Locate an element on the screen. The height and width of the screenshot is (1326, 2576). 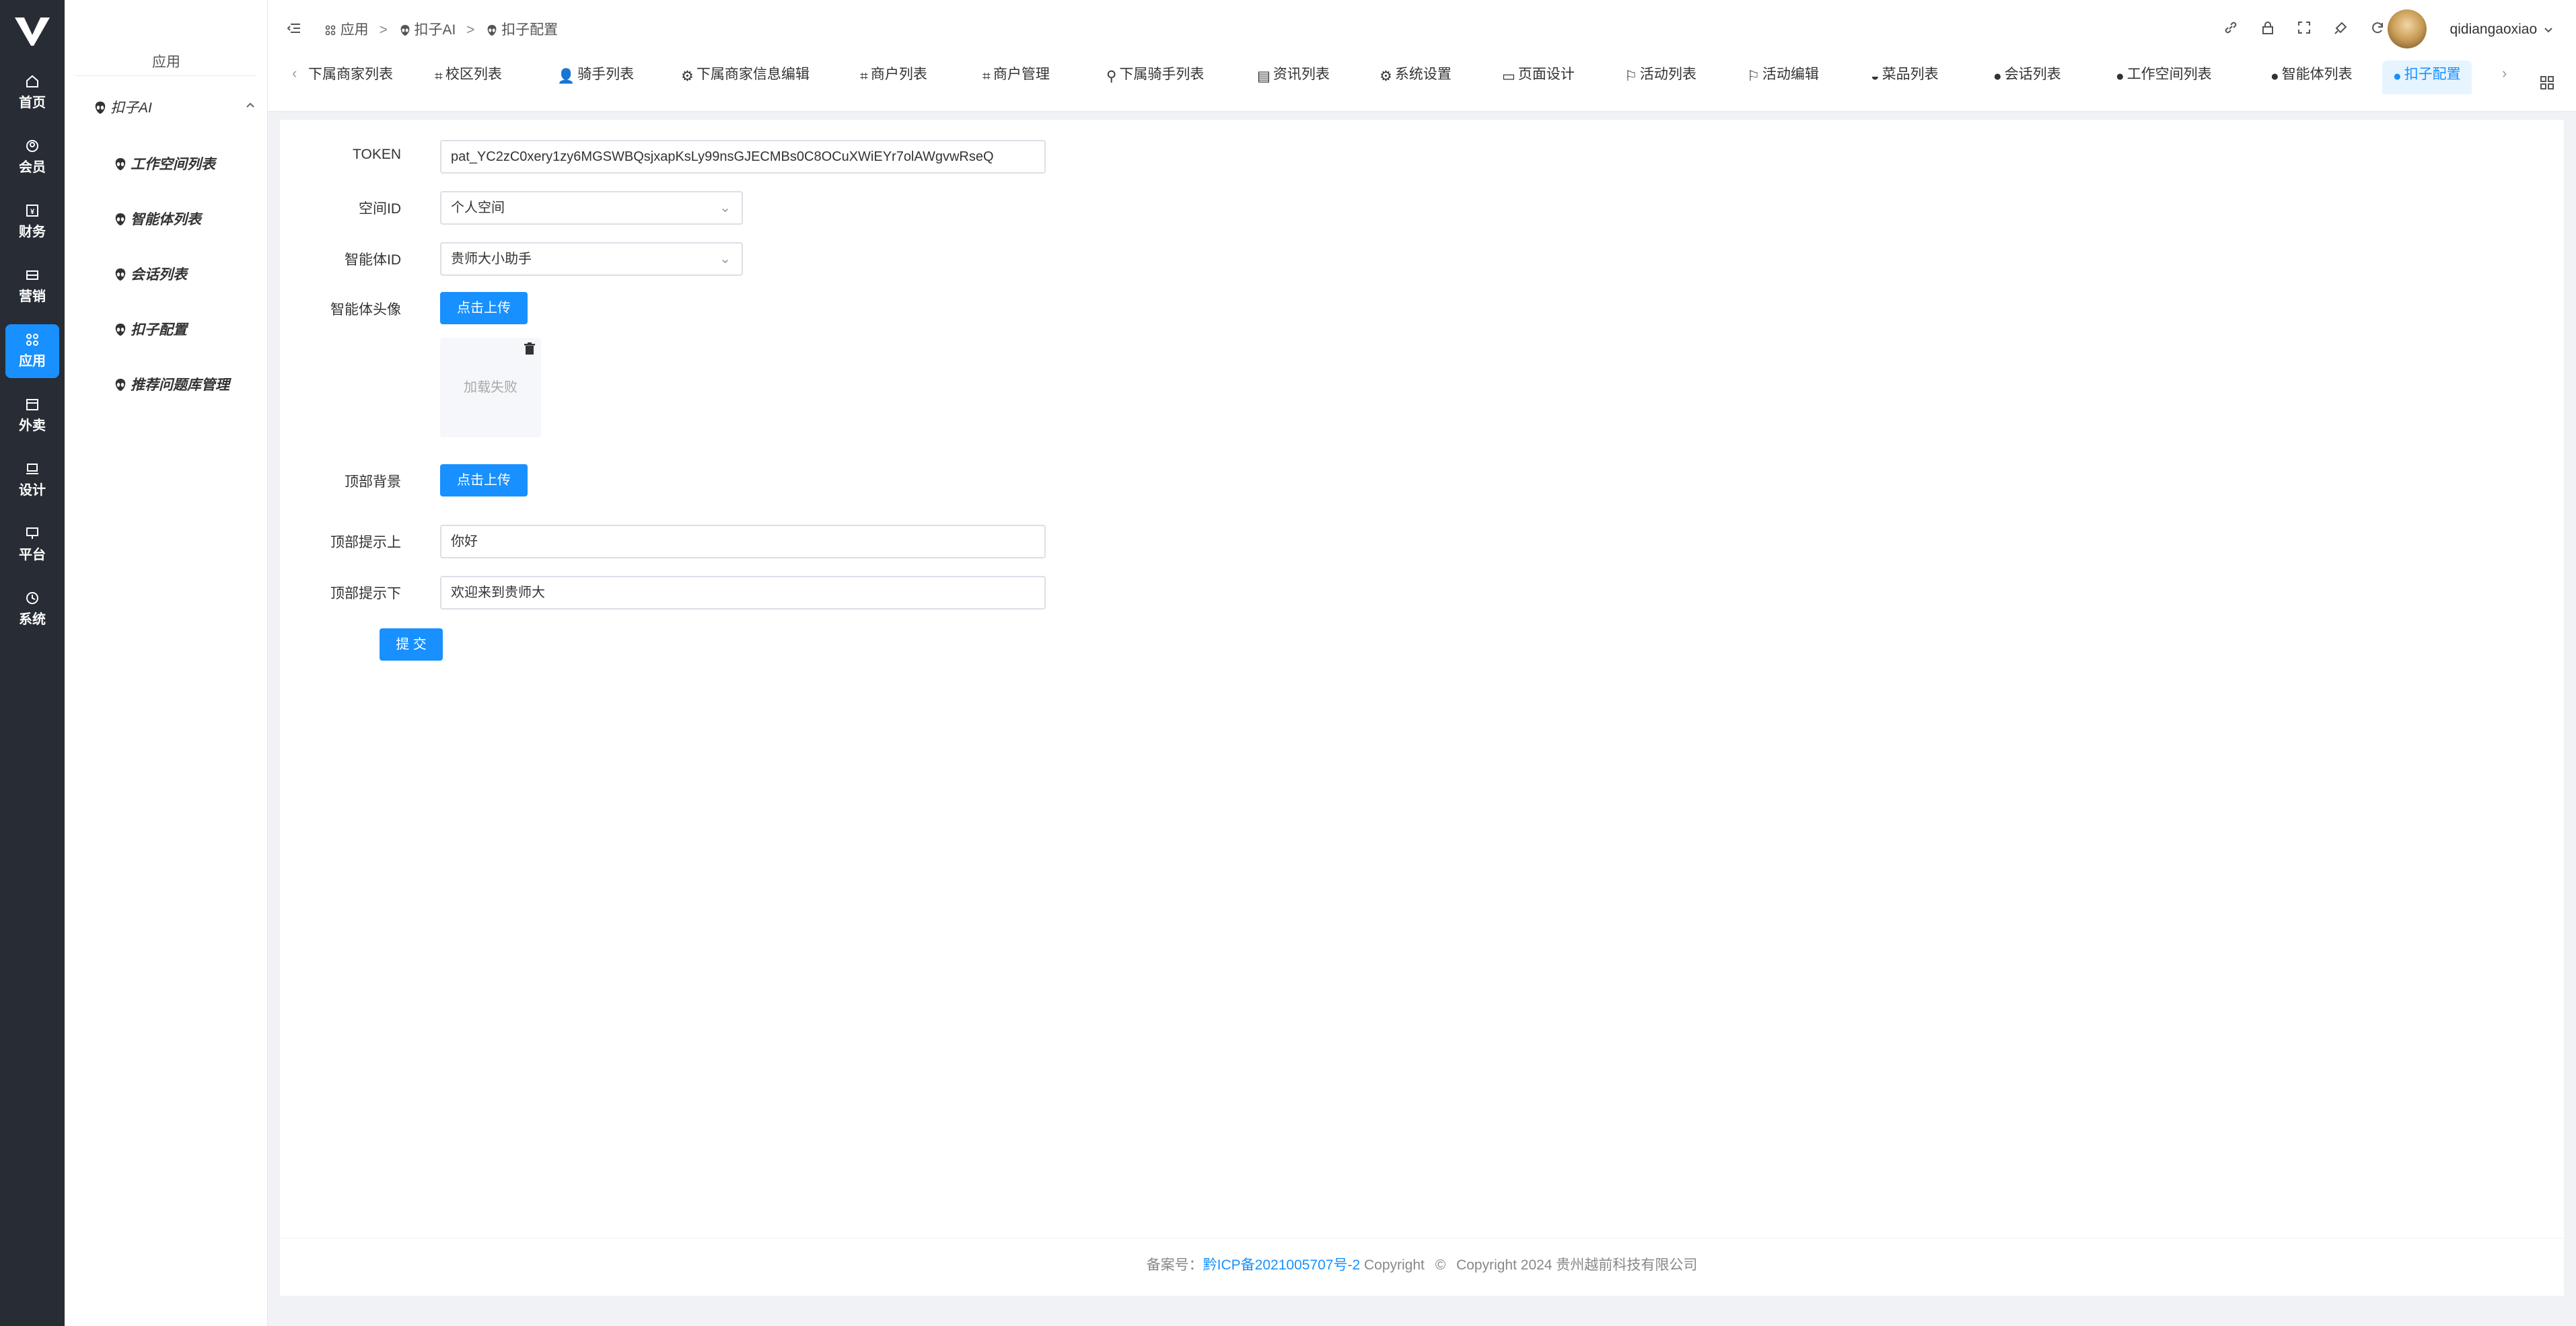
tab-merchant-edit: ⚙ 下属商家信息编辑 is located at coordinates (745, 77).